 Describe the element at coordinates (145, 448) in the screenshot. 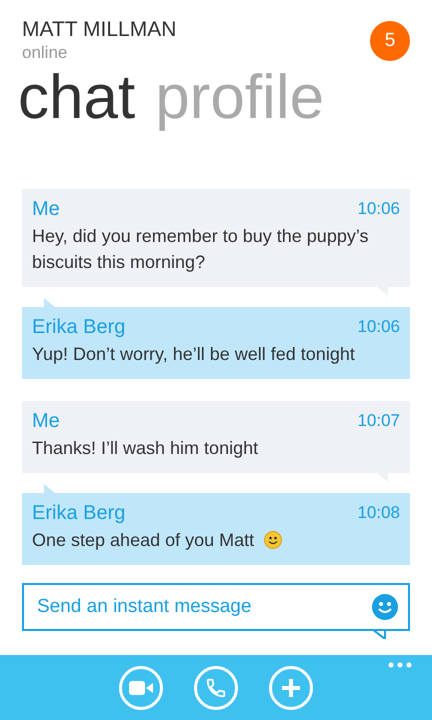

I see `message-text: Thanks! I’ll wash him tonight` at that location.